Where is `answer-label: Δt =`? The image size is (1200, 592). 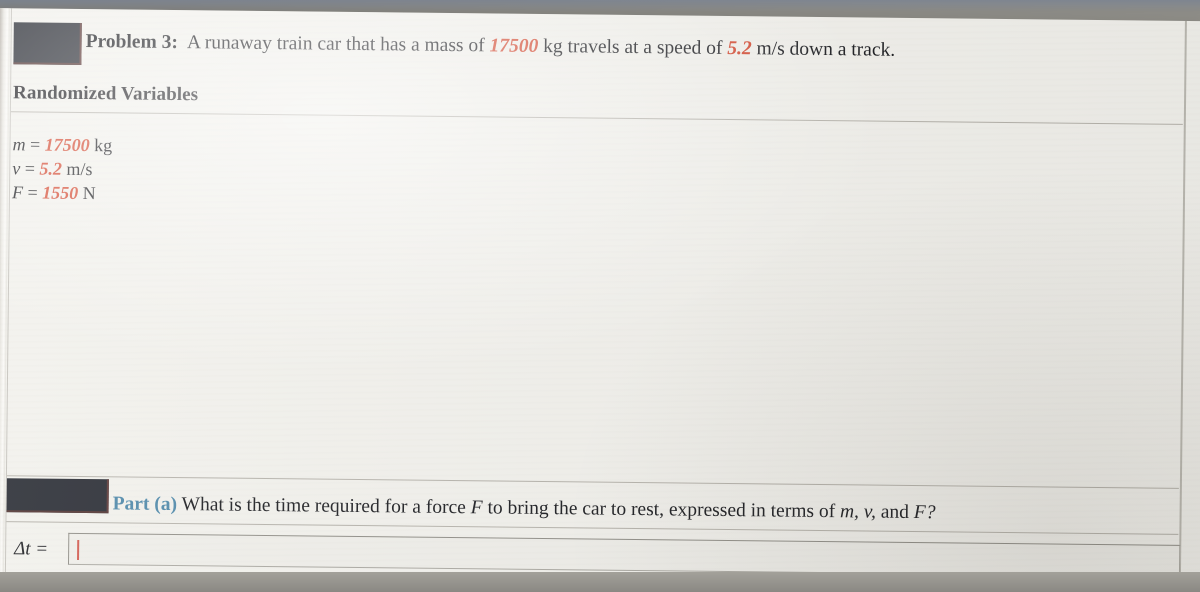 answer-label: Δt = is located at coordinates (31, 549).